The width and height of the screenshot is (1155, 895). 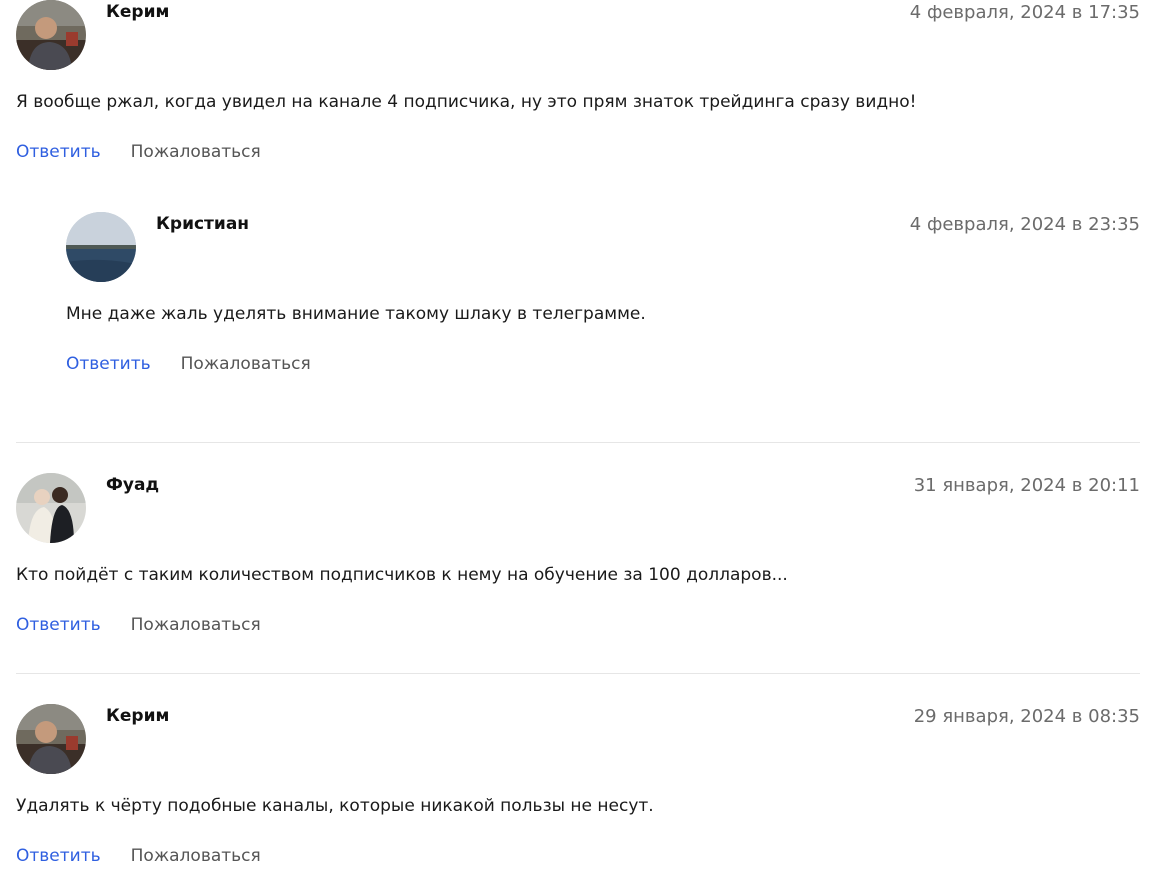 I want to click on comment-date: 4 февраля, 2024 в 17:35, so click(x=1024, y=12).